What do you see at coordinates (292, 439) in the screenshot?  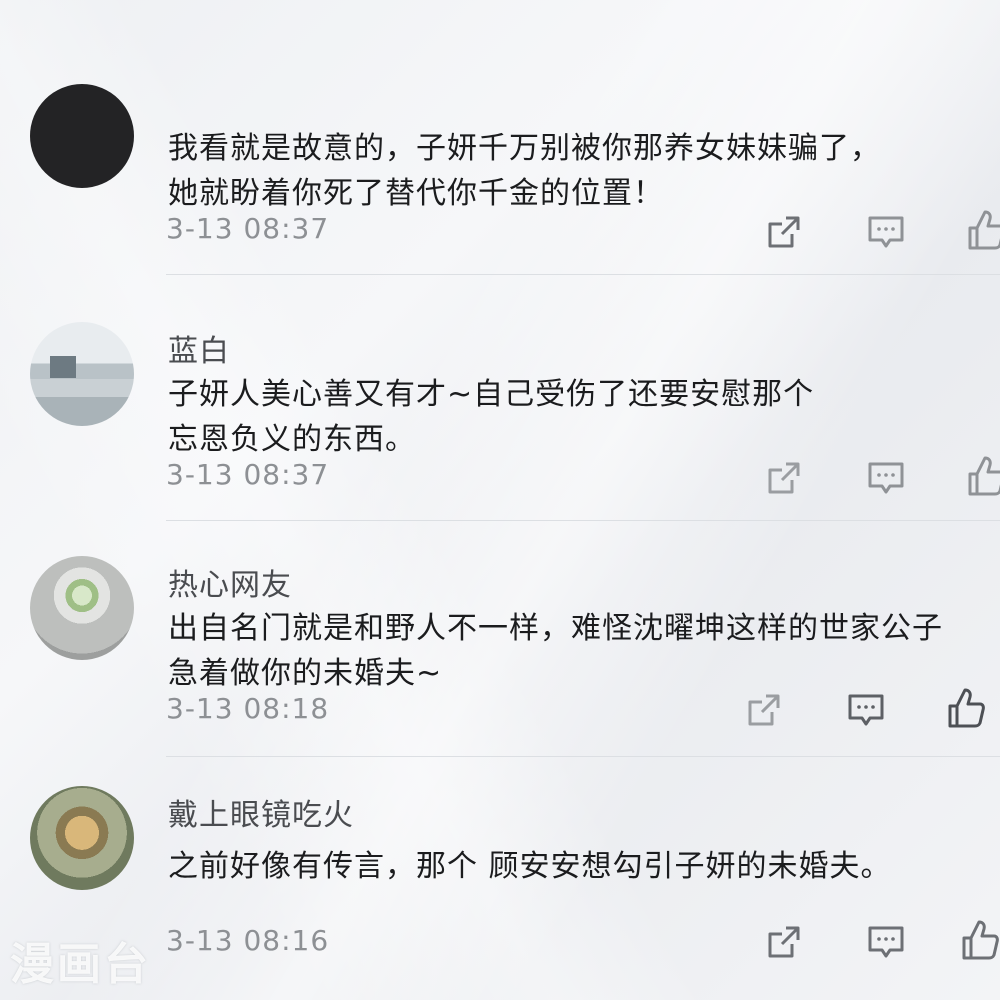 I see `comment-line: 忘恩负义的东西。` at bounding box center [292, 439].